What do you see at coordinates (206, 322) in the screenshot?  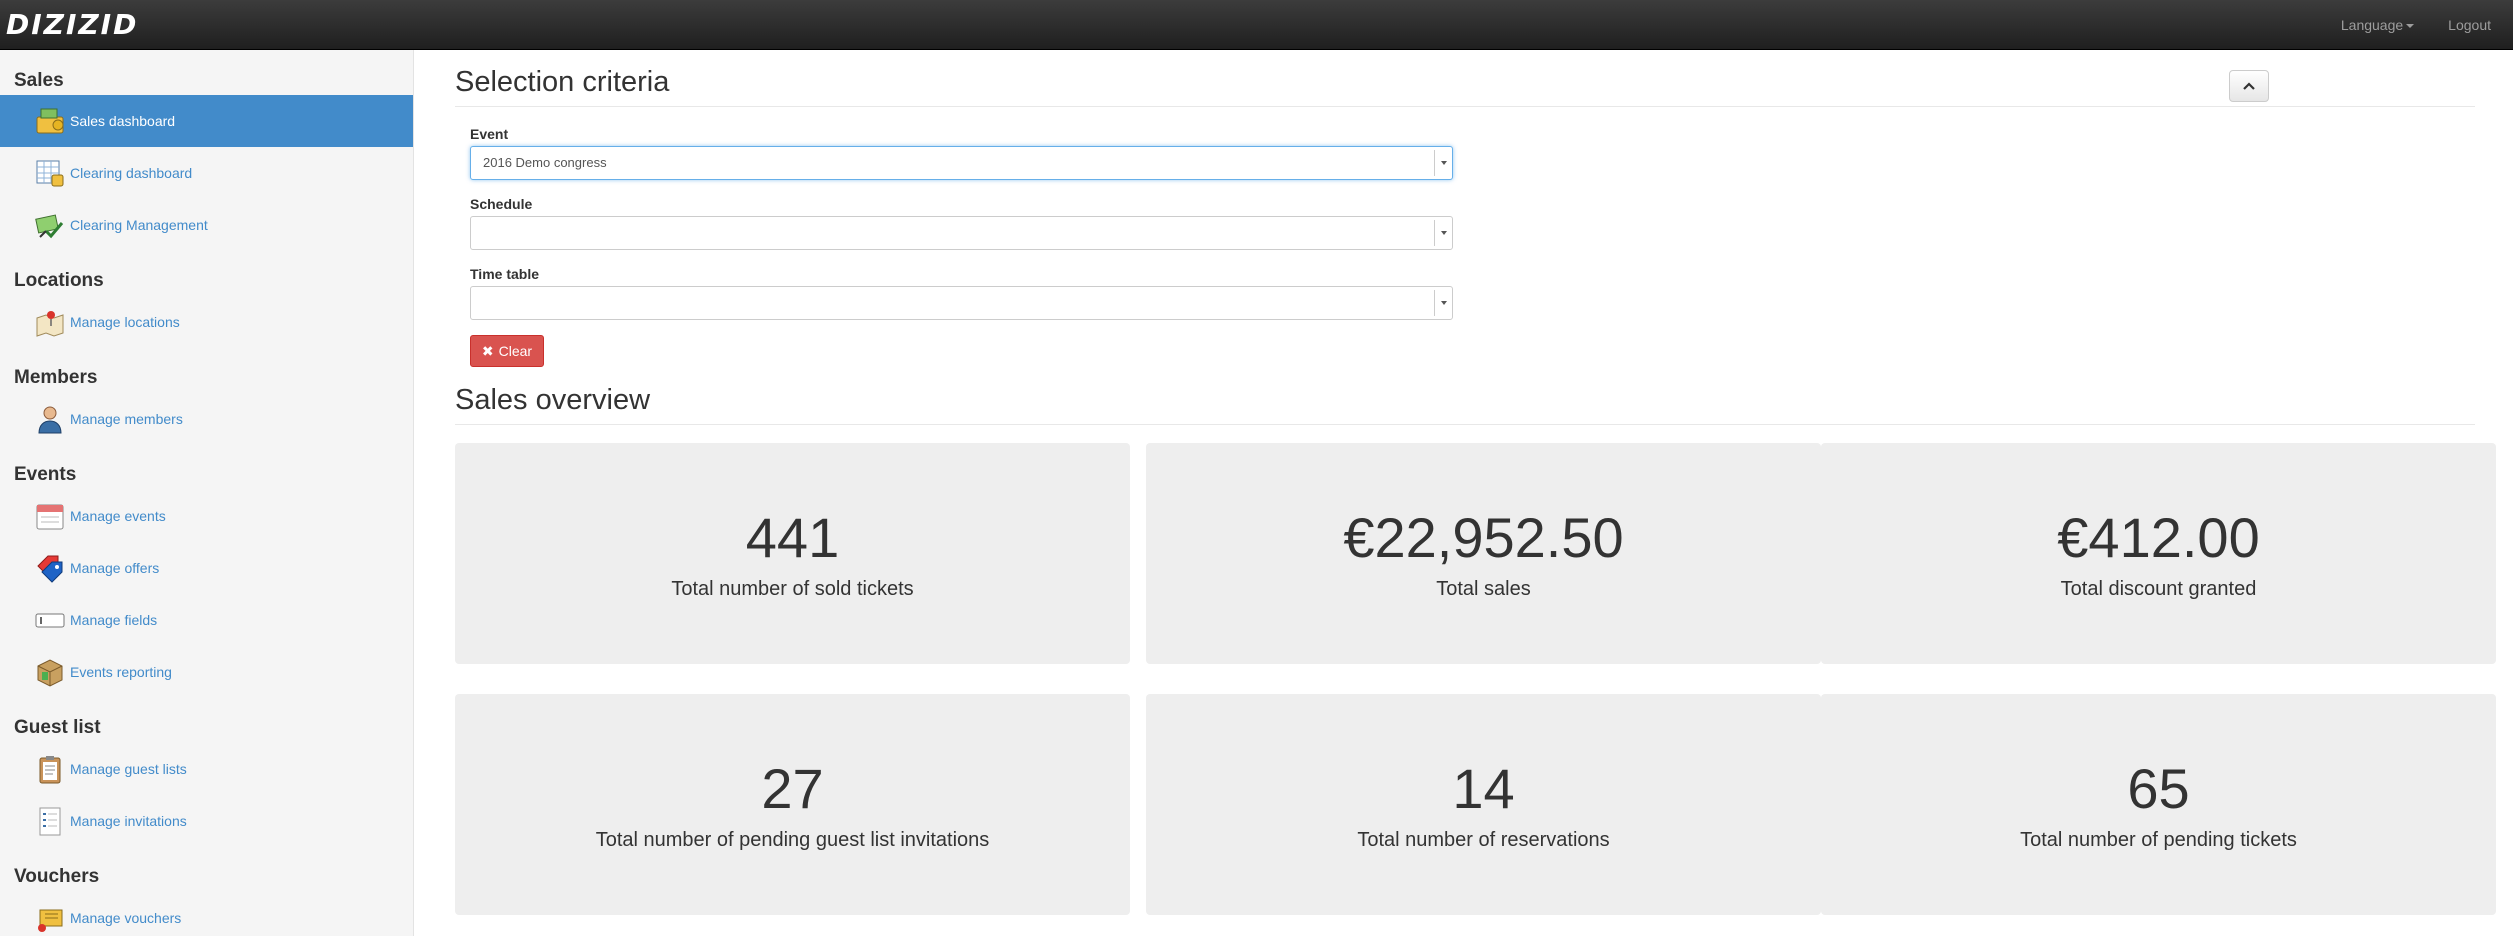 I see `sidebar-item-manage-locations: Manage locations` at bounding box center [206, 322].